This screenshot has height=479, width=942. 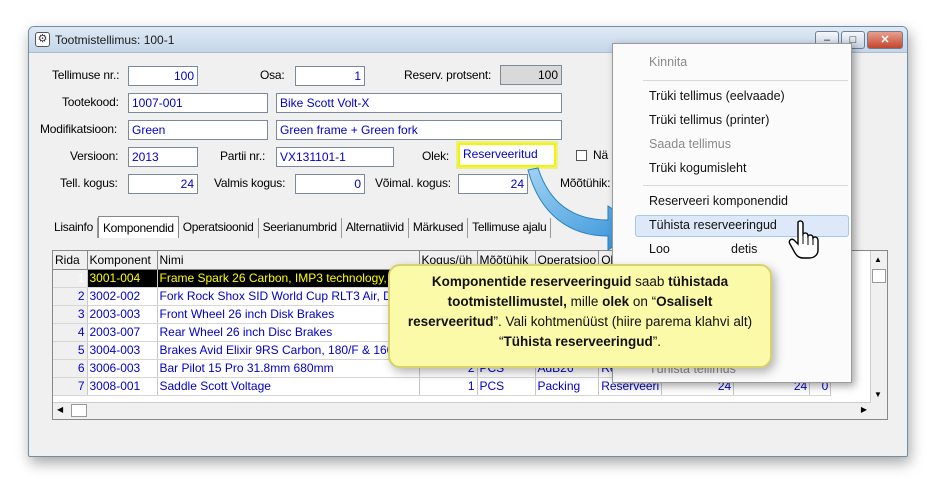 What do you see at coordinates (288, 386) in the screenshot?
I see `cell-nimi: Saddle Scott Voltage` at bounding box center [288, 386].